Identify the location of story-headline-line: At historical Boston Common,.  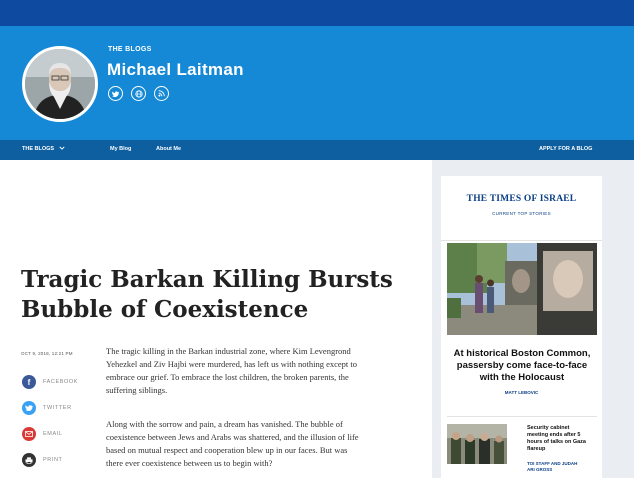
(522, 353).